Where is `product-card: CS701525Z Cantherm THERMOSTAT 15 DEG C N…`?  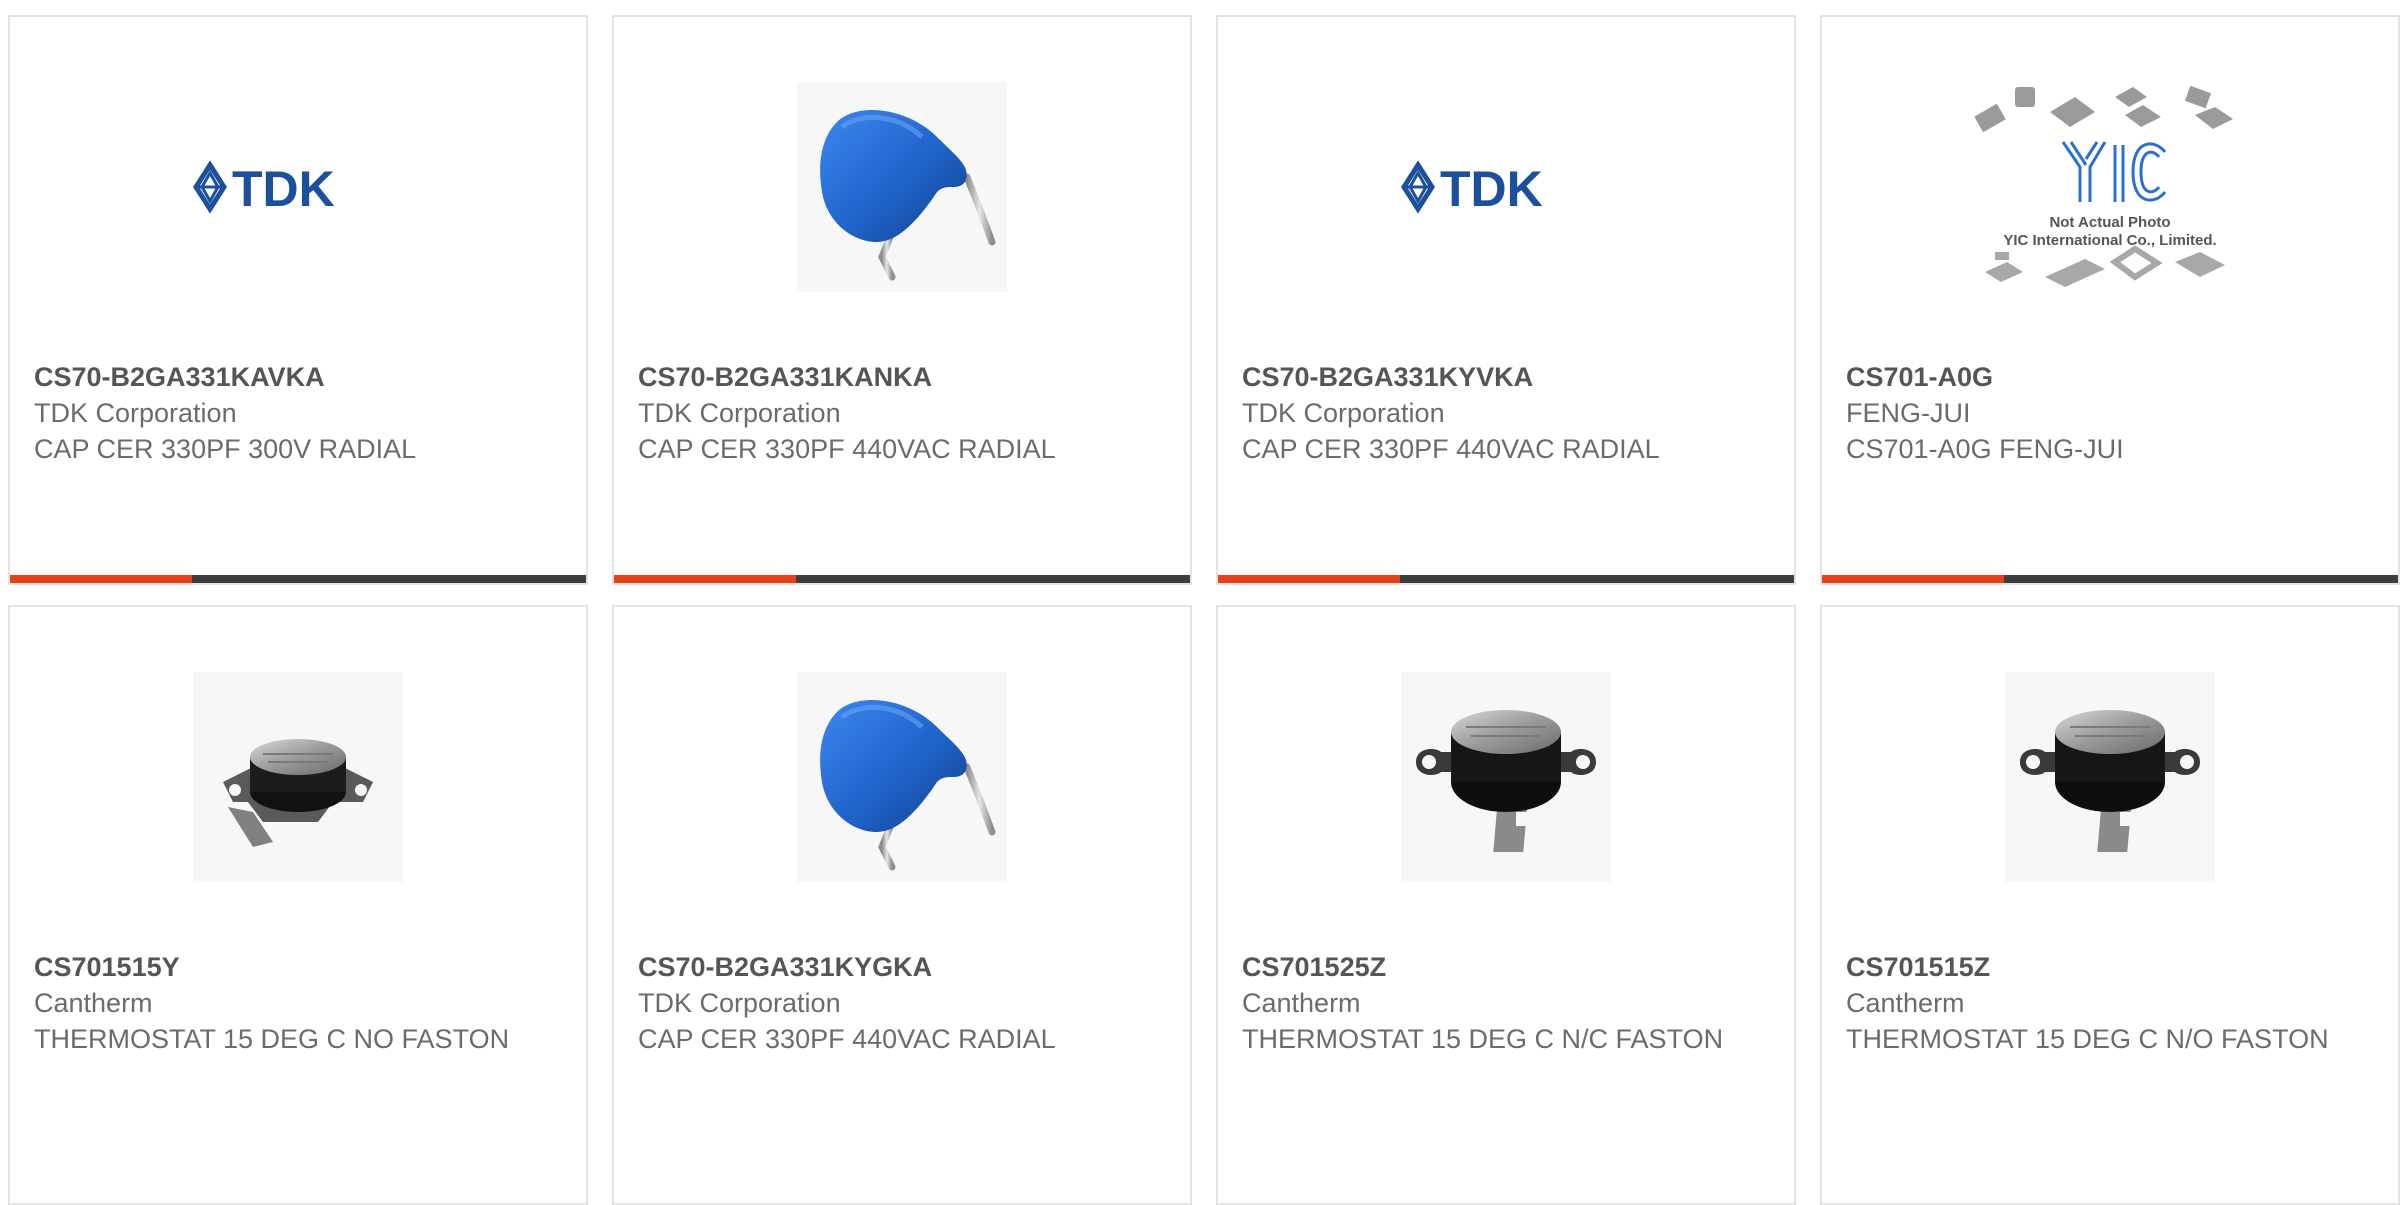
product-card: CS701525Z Cantherm THERMOSTAT 15 DEG C N… is located at coordinates (1506, 905).